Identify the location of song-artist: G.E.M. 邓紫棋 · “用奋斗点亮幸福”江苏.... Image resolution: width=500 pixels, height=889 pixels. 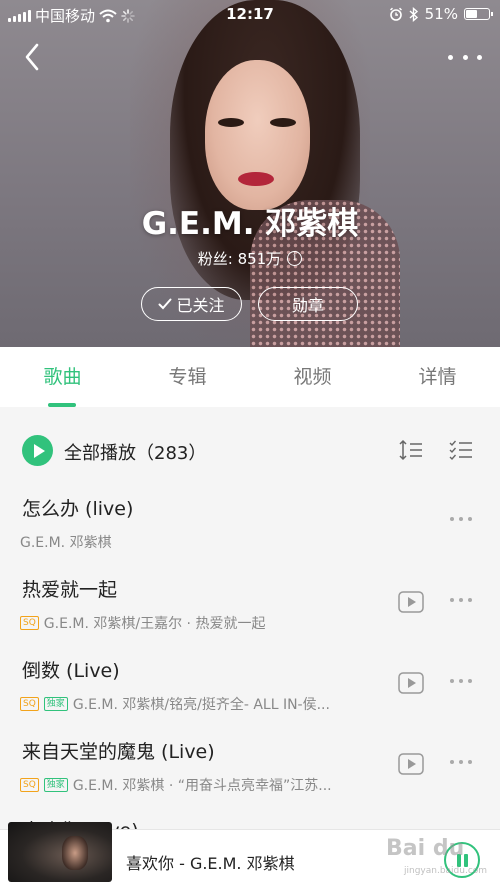
(202, 786).